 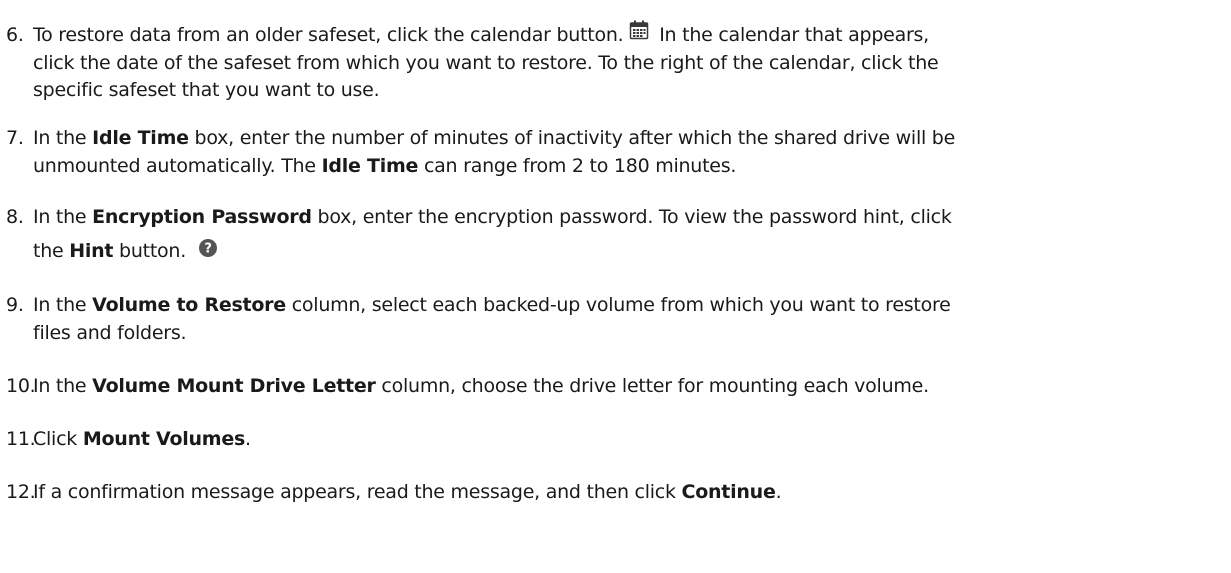 I want to click on ui-term: Volume Mount Drive Letter, so click(x=234, y=386).